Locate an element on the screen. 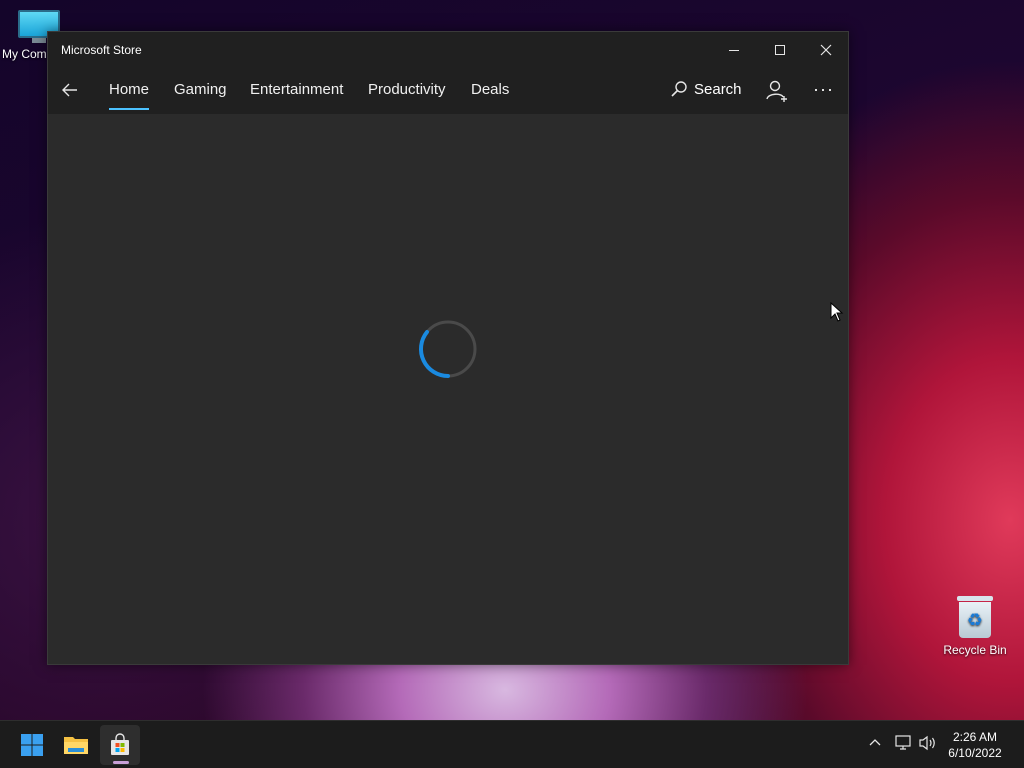 The image size is (1024, 768). close-button is located at coordinates (826, 50).